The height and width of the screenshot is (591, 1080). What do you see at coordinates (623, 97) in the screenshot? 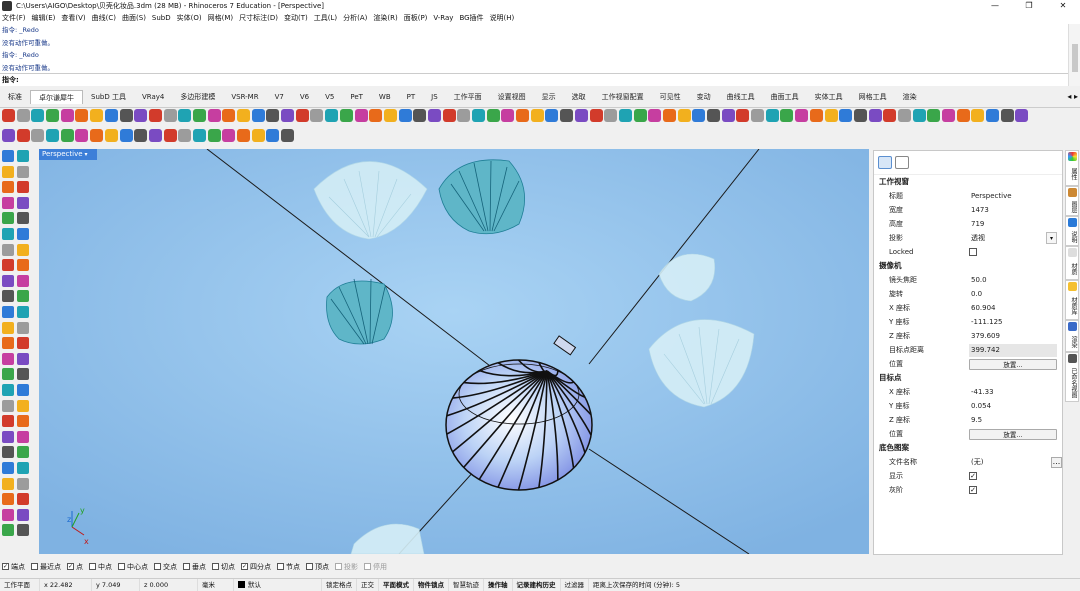
I see `tab-viewport-layout: 工作视窗配置` at bounding box center [623, 97].